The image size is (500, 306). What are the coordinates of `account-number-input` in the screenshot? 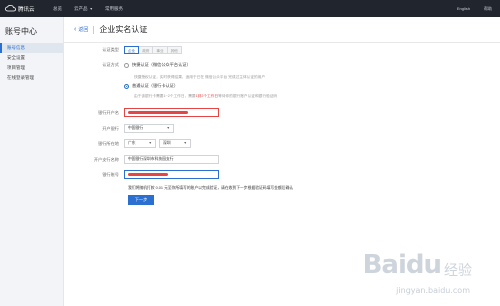 It's located at (171, 174).